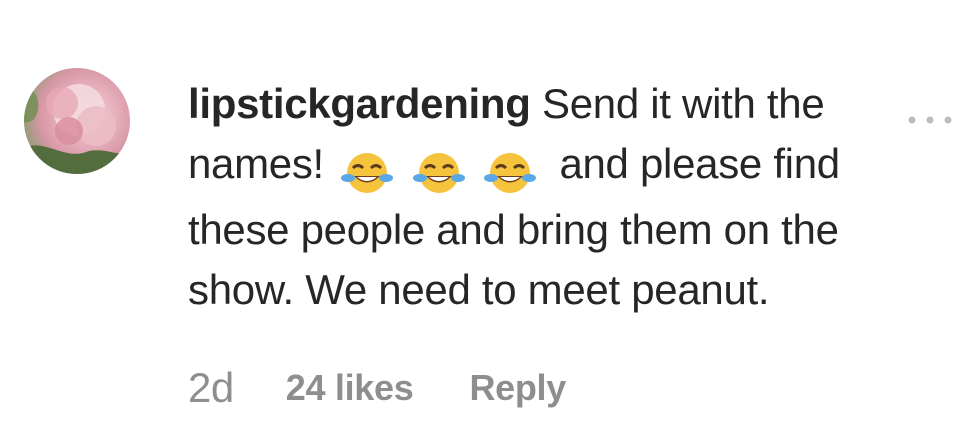  I want to click on username-link: lipstickgardening, so click(359, 103).